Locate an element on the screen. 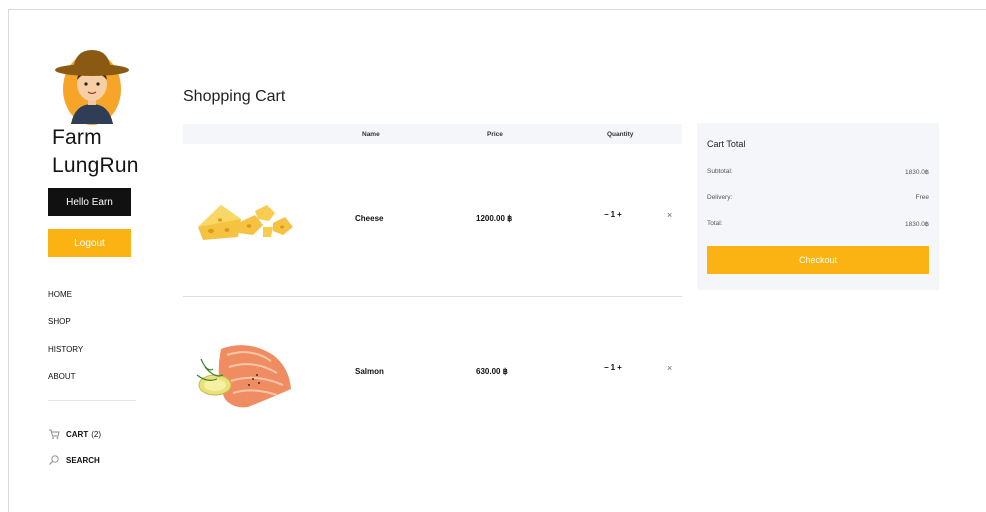 Image resolution: width=986 pixels, height=512 pixels. item-name: Cheese is located at coordinates (369, 218).